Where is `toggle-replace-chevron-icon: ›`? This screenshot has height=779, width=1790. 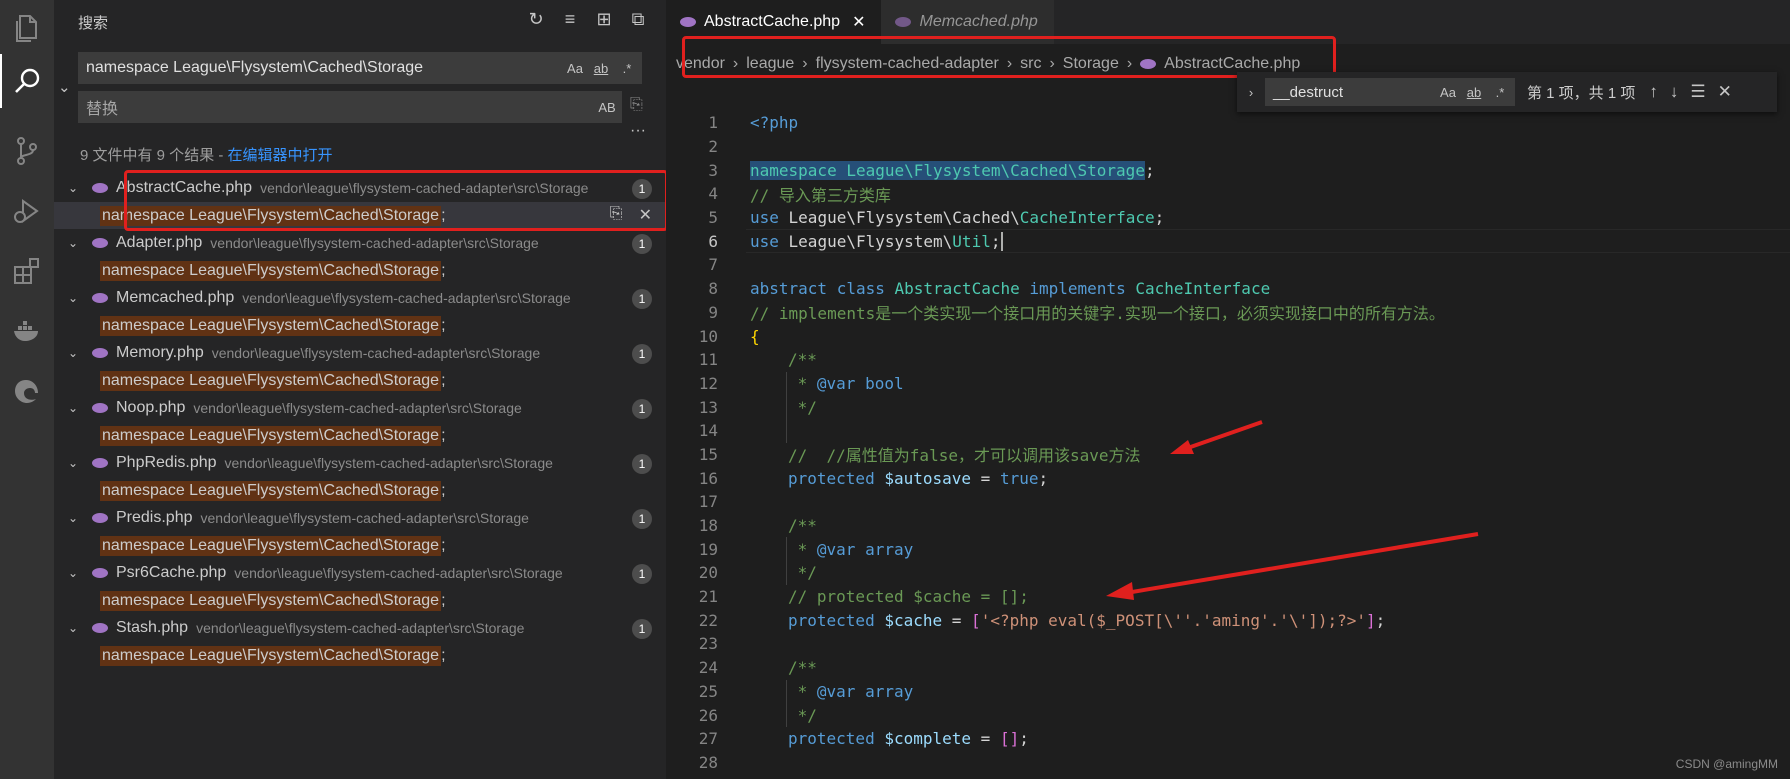
toggle-replace-chevron-icon: › is located at coordinates (1251, 92).